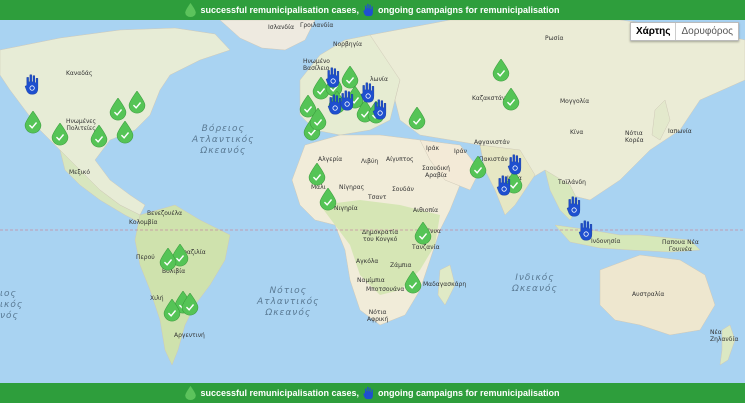 The image size is (745, 403). What do you see at coordinates (401, 265) in the screenshot?
I see `label-zambia: Ζάμπια` at bounding box center [401, 265].